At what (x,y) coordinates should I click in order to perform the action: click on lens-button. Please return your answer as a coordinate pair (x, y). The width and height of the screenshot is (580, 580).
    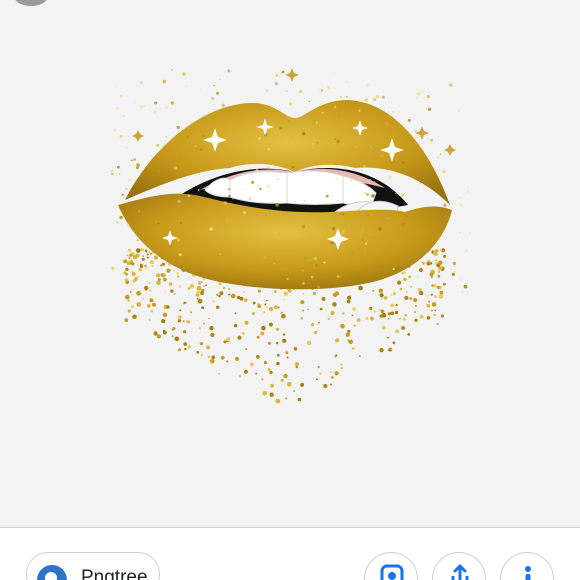
    Looking at the image, I should click on (391, 566).